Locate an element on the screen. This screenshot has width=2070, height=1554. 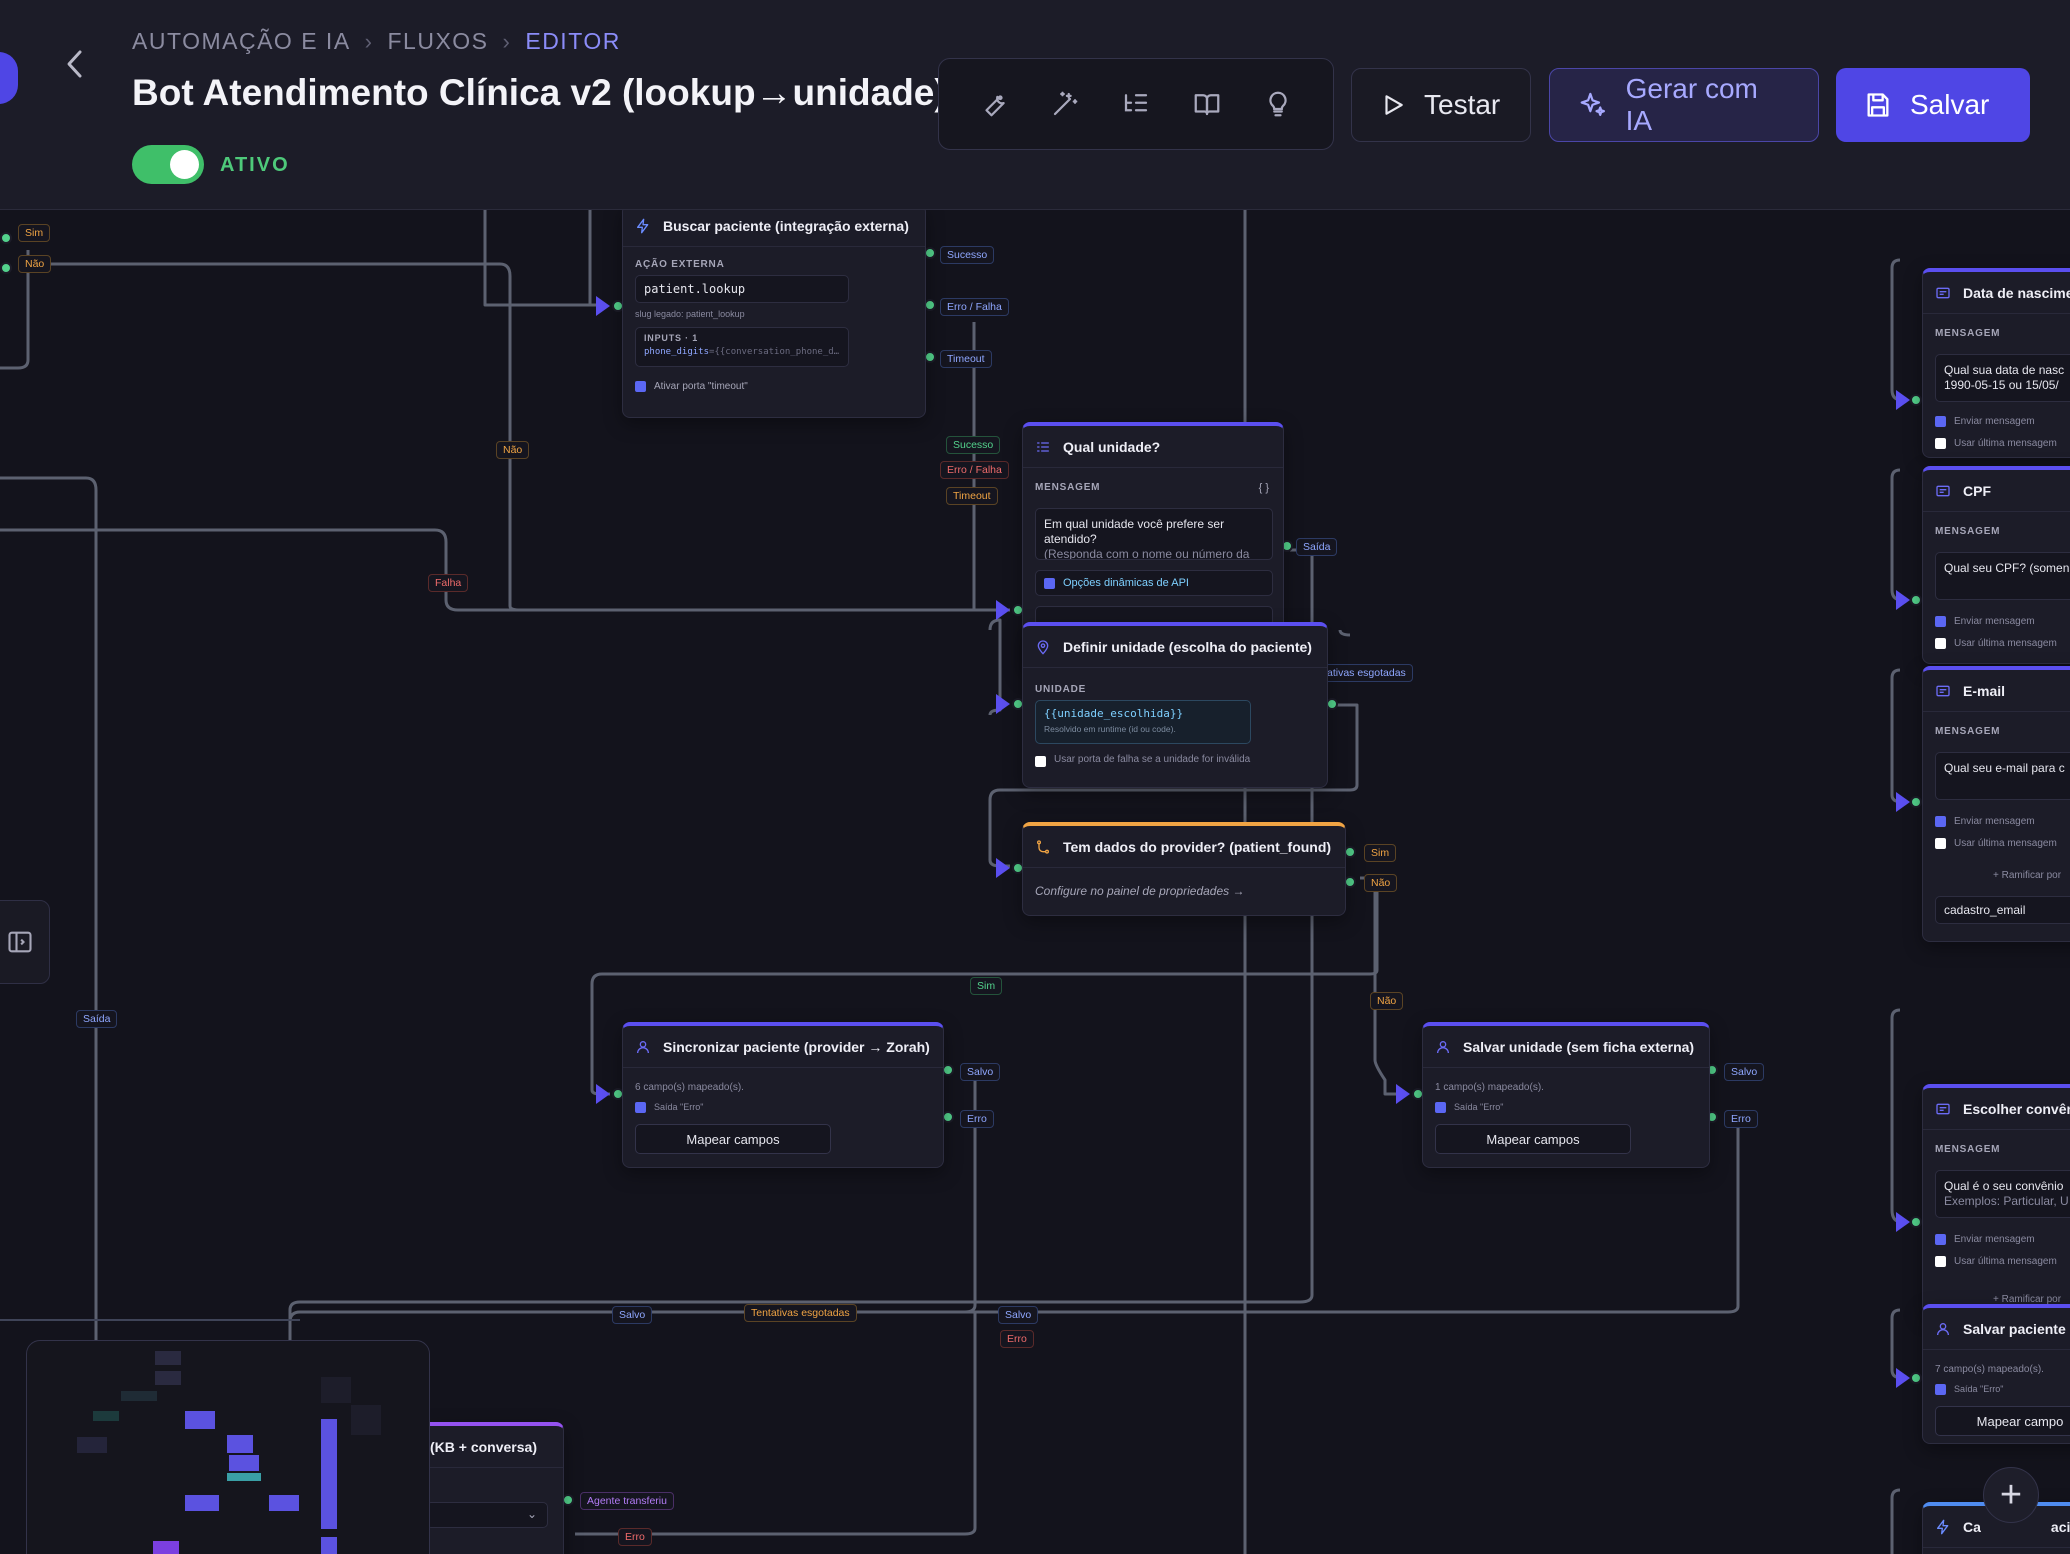
chevron-right-icon: › is located at coordinates (507, 41).